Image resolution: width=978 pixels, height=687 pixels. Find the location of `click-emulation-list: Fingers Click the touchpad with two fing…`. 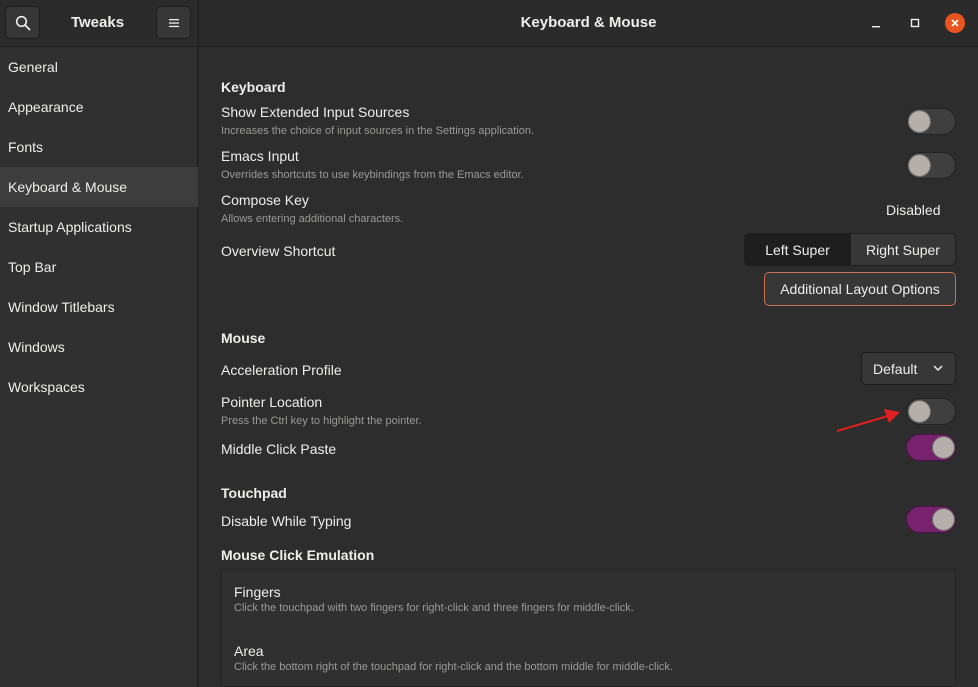

click-emulation-list: Fingers Click the touchpad with two fing… is located at coordinates (588, 628).